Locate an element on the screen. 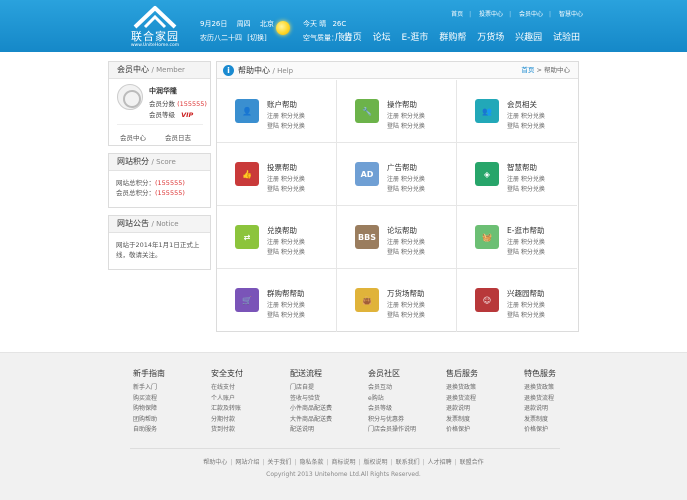  top-link-vote: 投票中心 is located at coordinates (491, 14).